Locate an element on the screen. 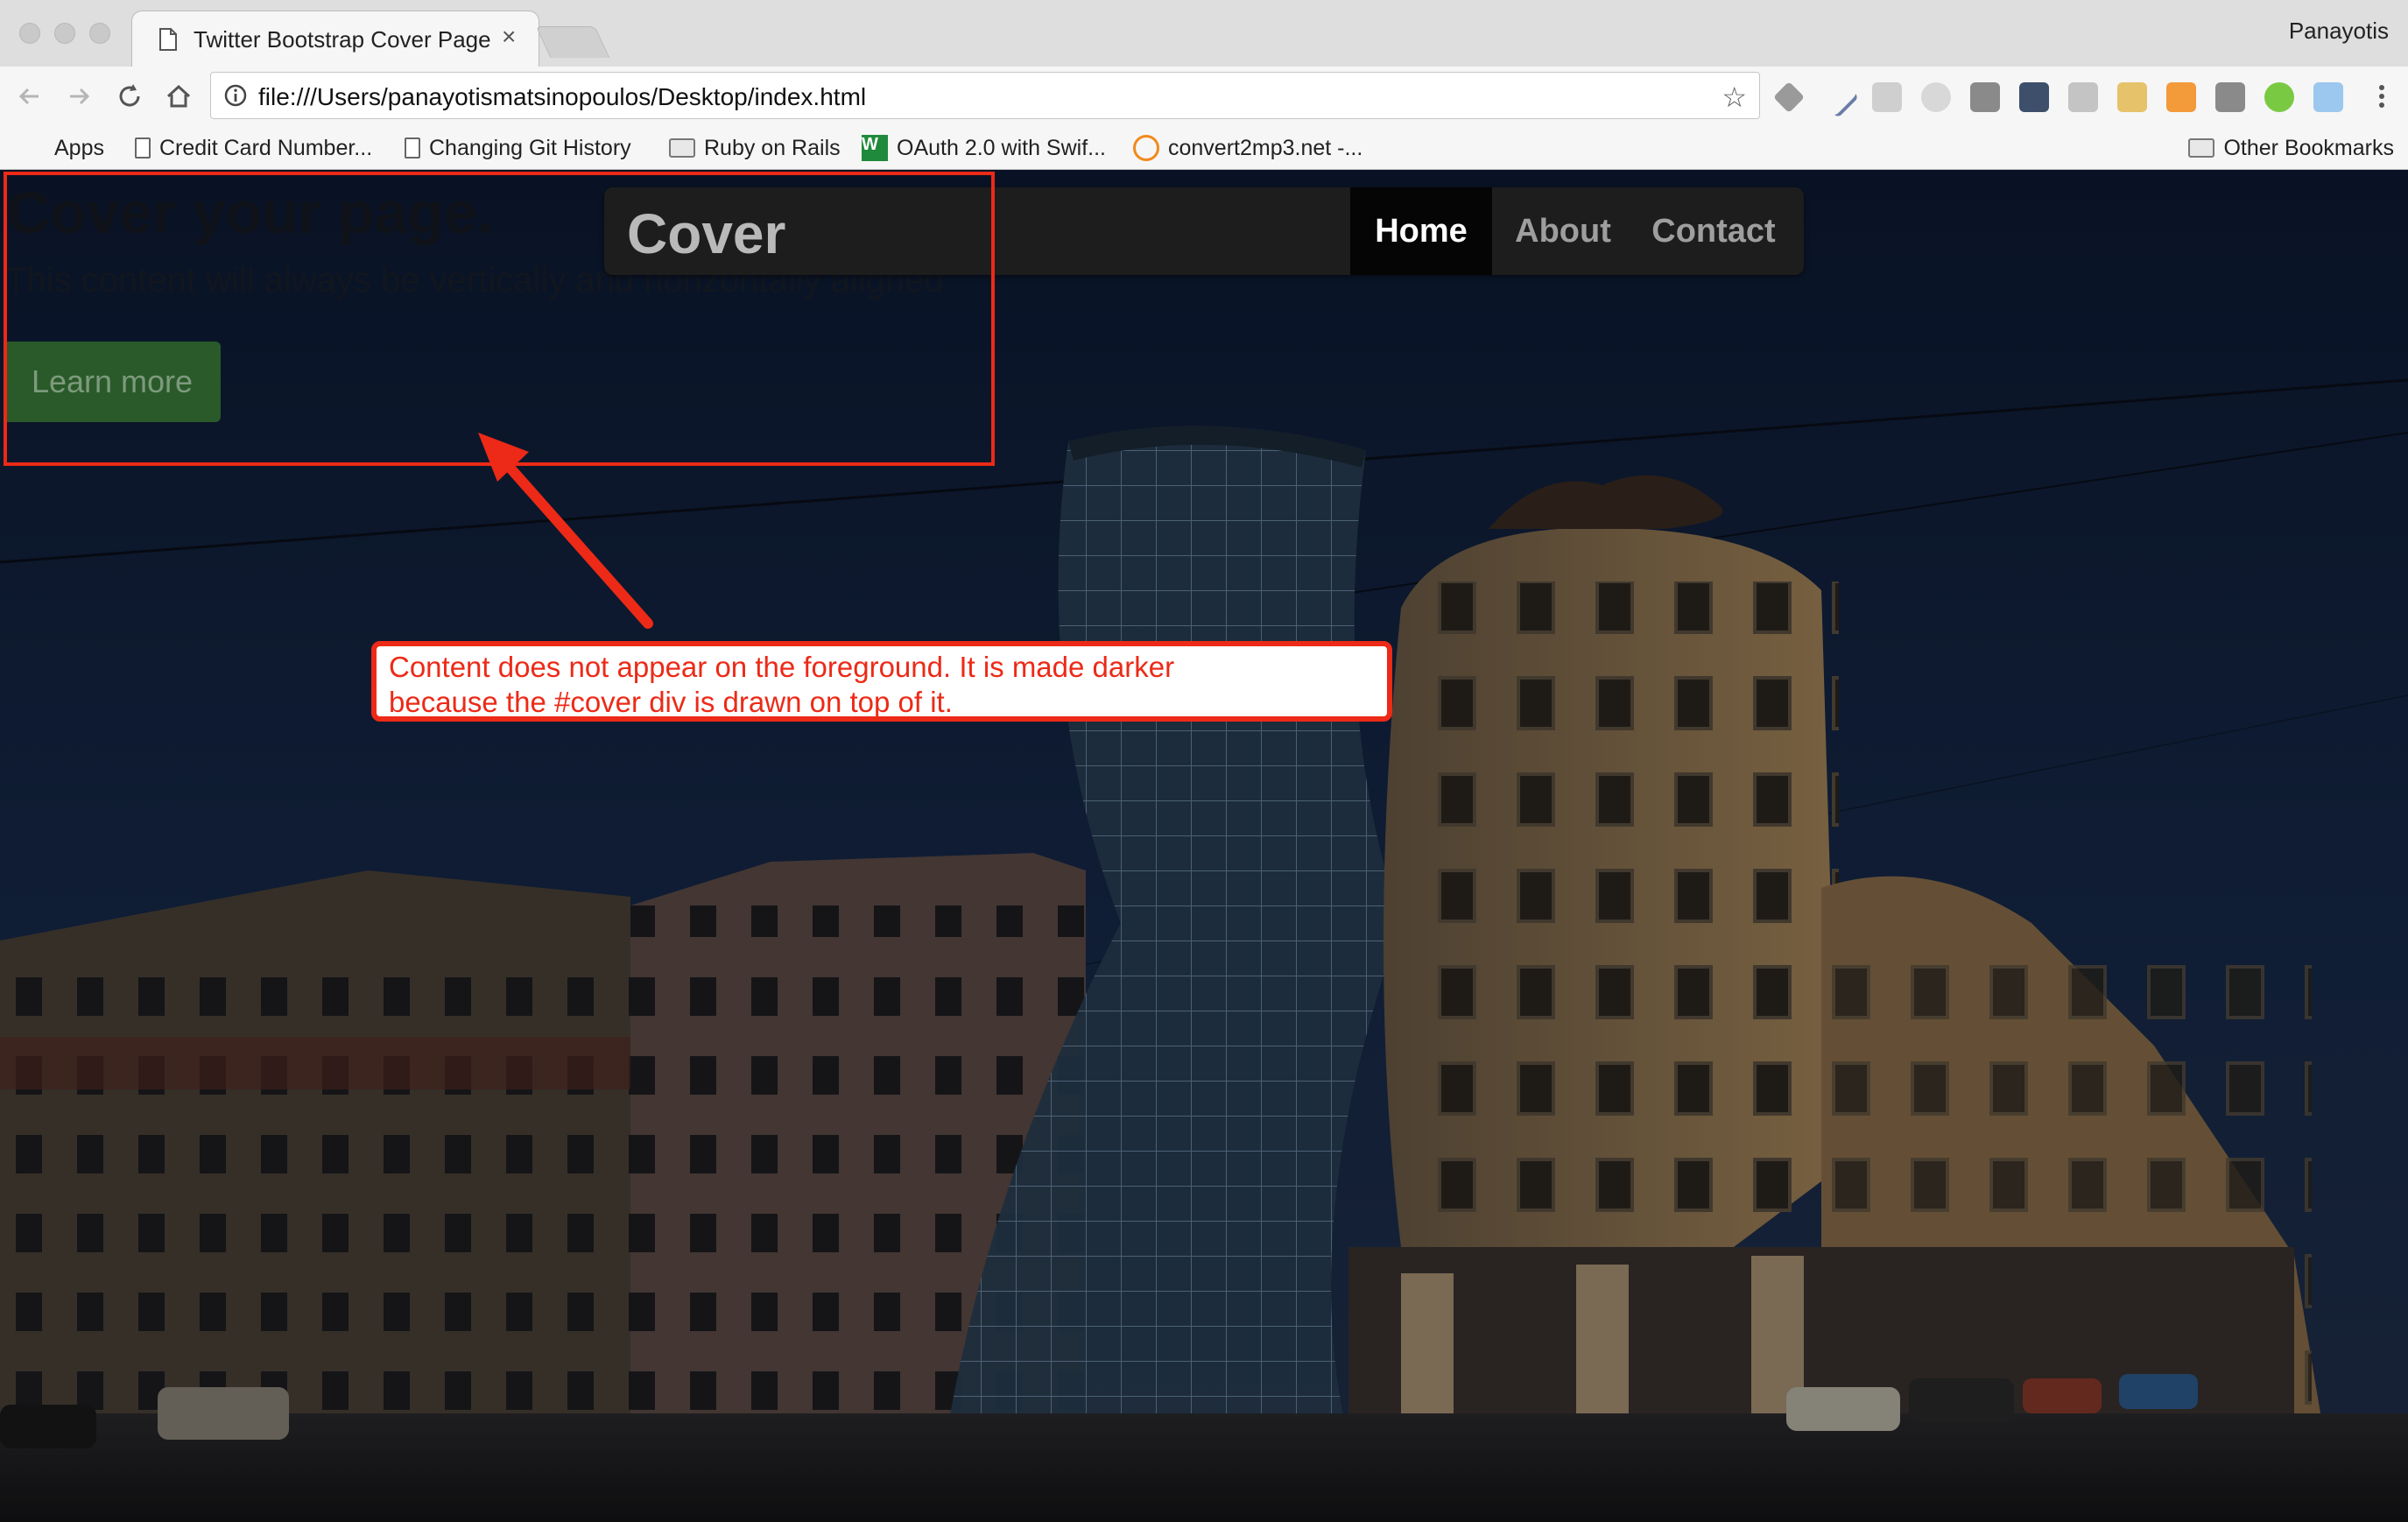  bookmark-apps: Apps is located at coordinates (63, 148).